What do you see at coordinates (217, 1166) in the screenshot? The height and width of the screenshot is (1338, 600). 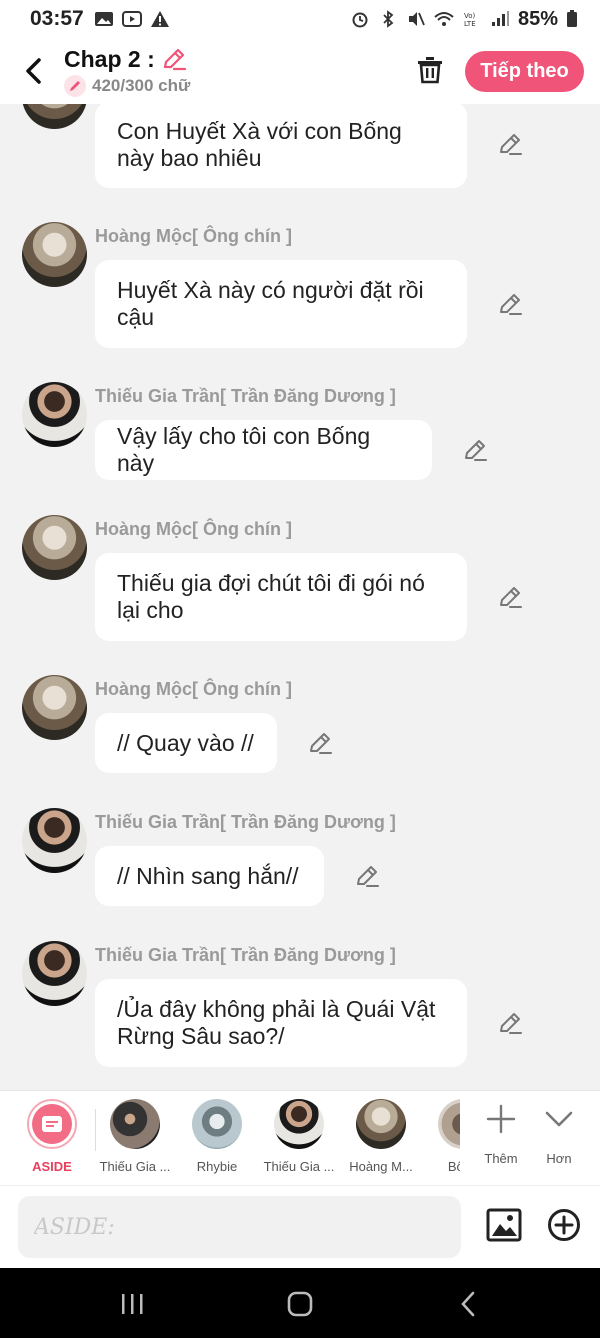 I see `character-name: Rhybie` at bounding box center [217, 1166].